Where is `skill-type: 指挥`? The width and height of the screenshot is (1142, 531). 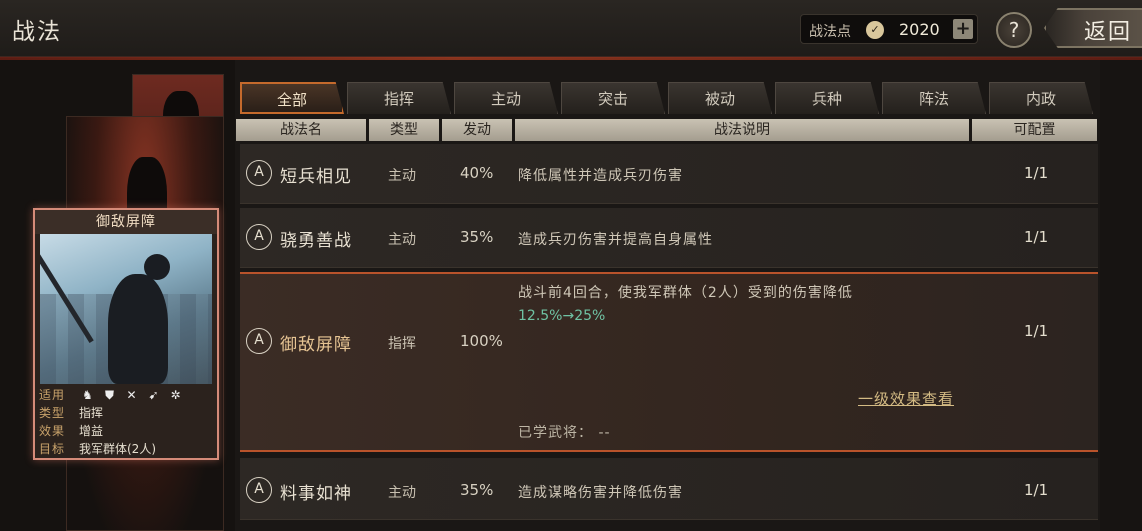 skill-type: 指挥 is located at coordinates (402, 344).